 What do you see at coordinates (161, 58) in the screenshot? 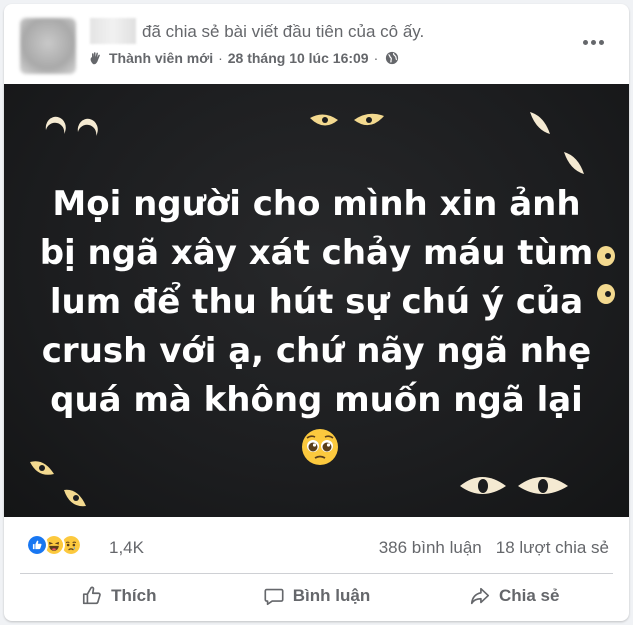
I see `new-member-badge: Thành viên mới` at bounding box center [161, 58].